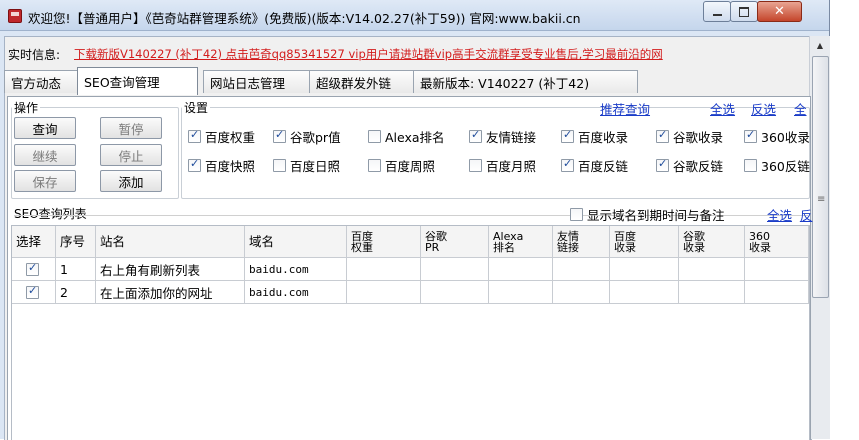  Describe the element at coordinates (455, 242) in the screenshot. I see `column-header: 谷歌 PR` at that location.